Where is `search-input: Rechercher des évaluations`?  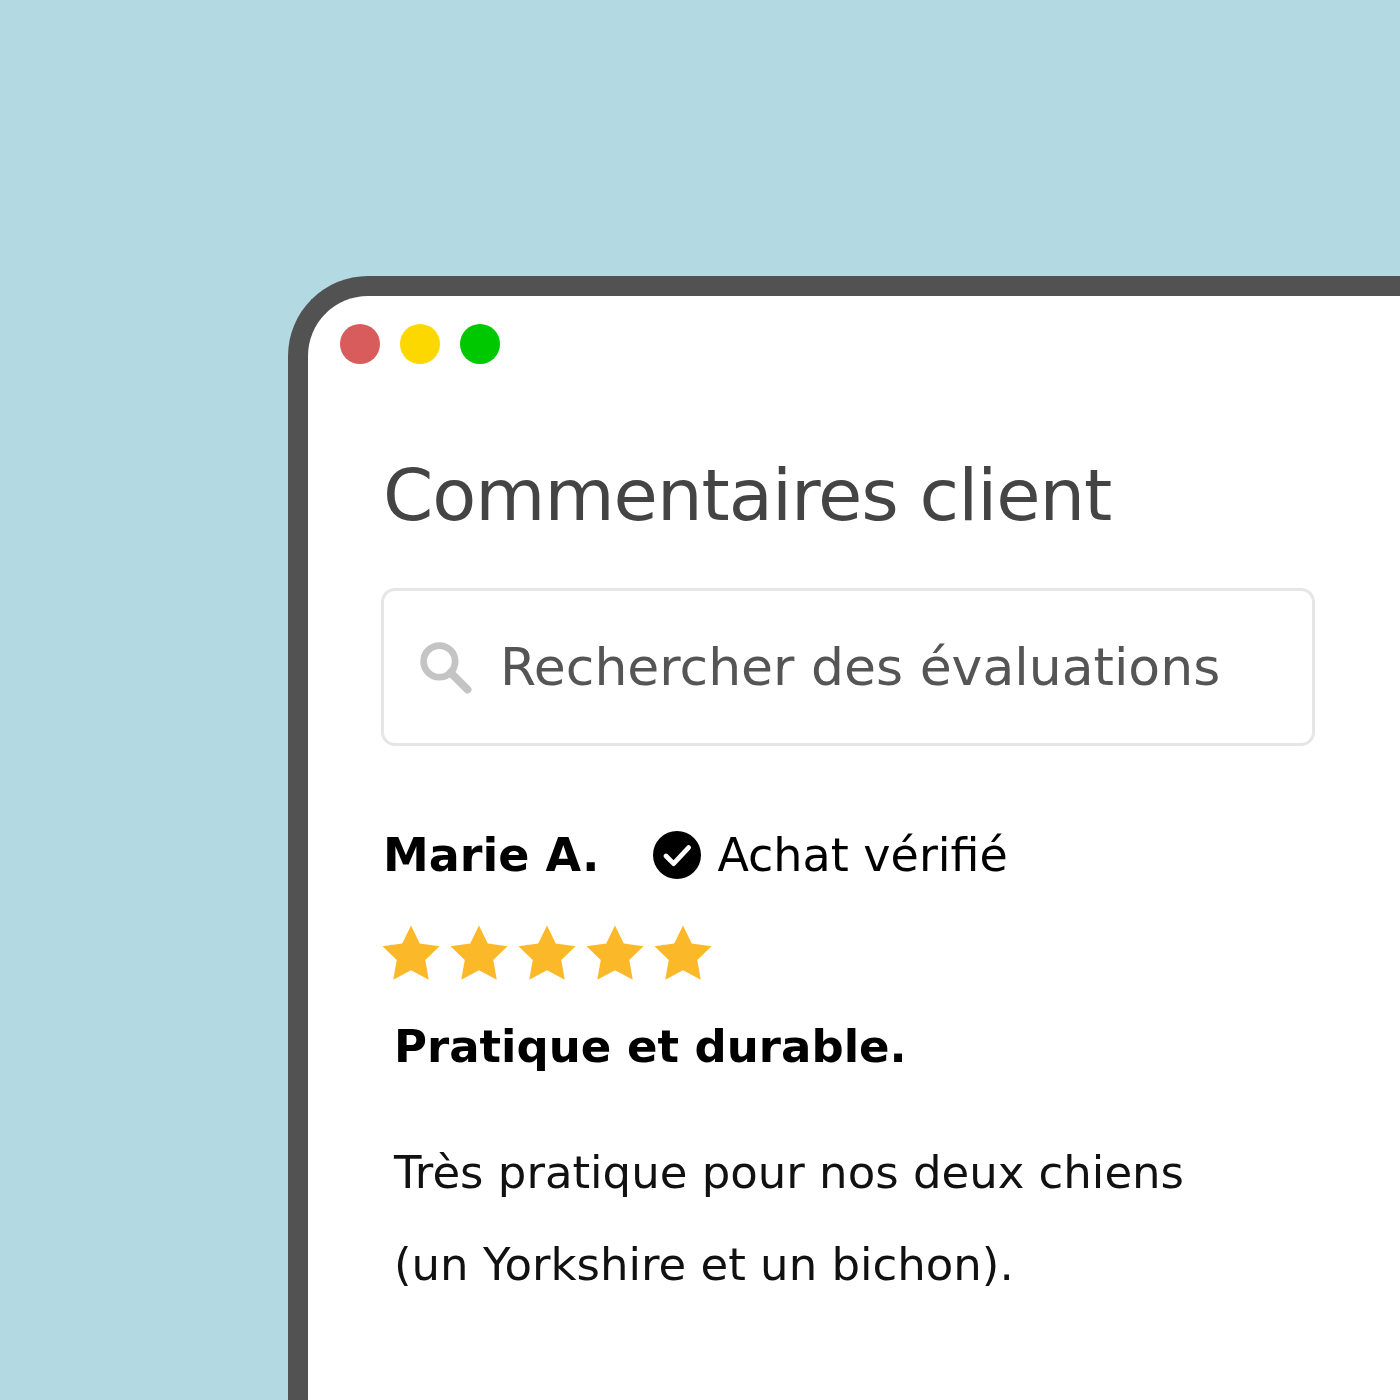 search-input: Rechercher des évaluations is located at coordinates (889, 667).